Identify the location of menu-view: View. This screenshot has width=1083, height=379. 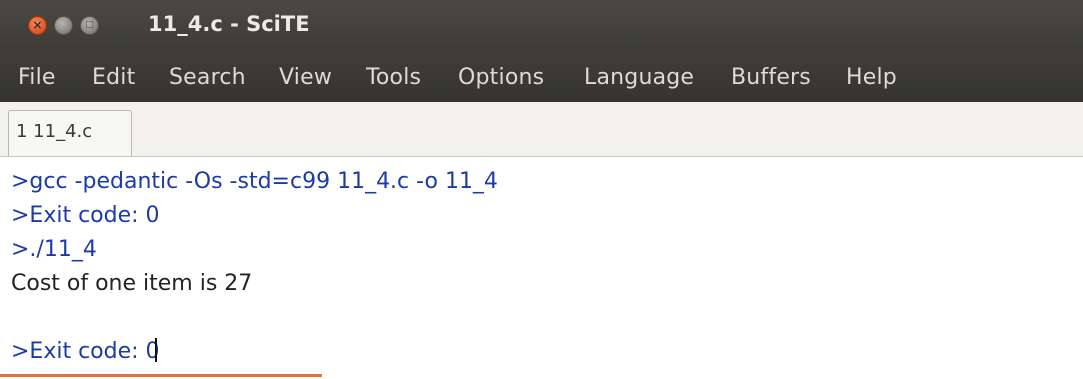
(305, 77).